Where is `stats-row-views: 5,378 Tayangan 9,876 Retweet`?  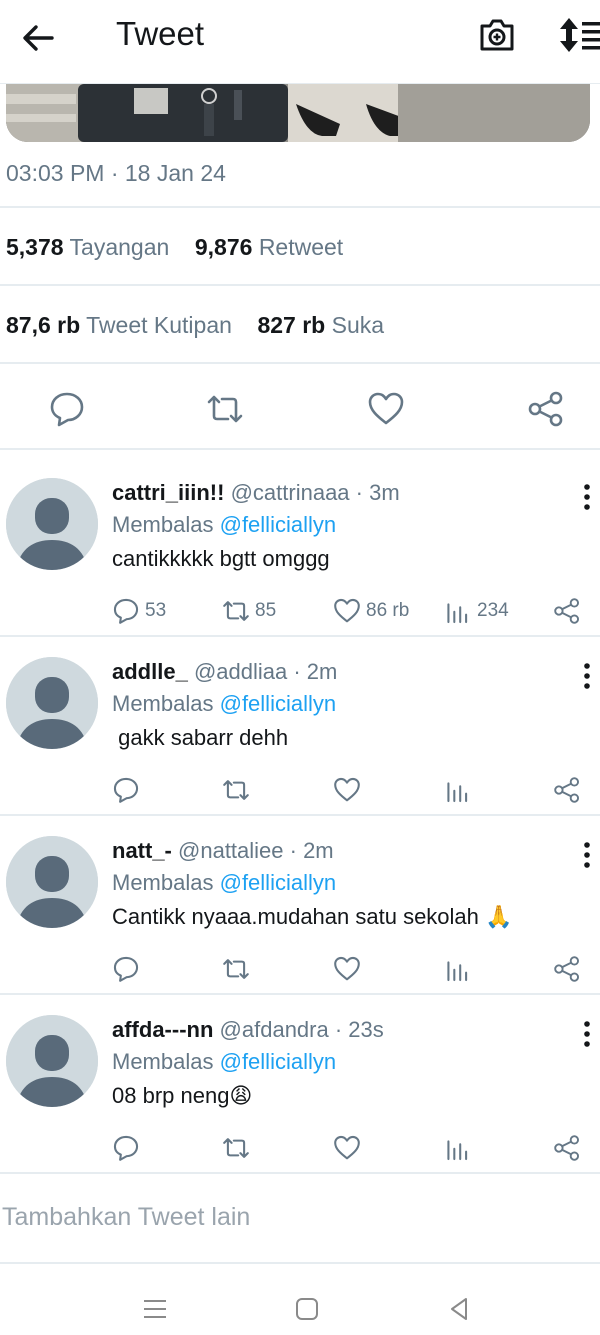
stats-row-views: 5,378 Tayangan 9,876 Retweet is located at coordinates (174, 247).